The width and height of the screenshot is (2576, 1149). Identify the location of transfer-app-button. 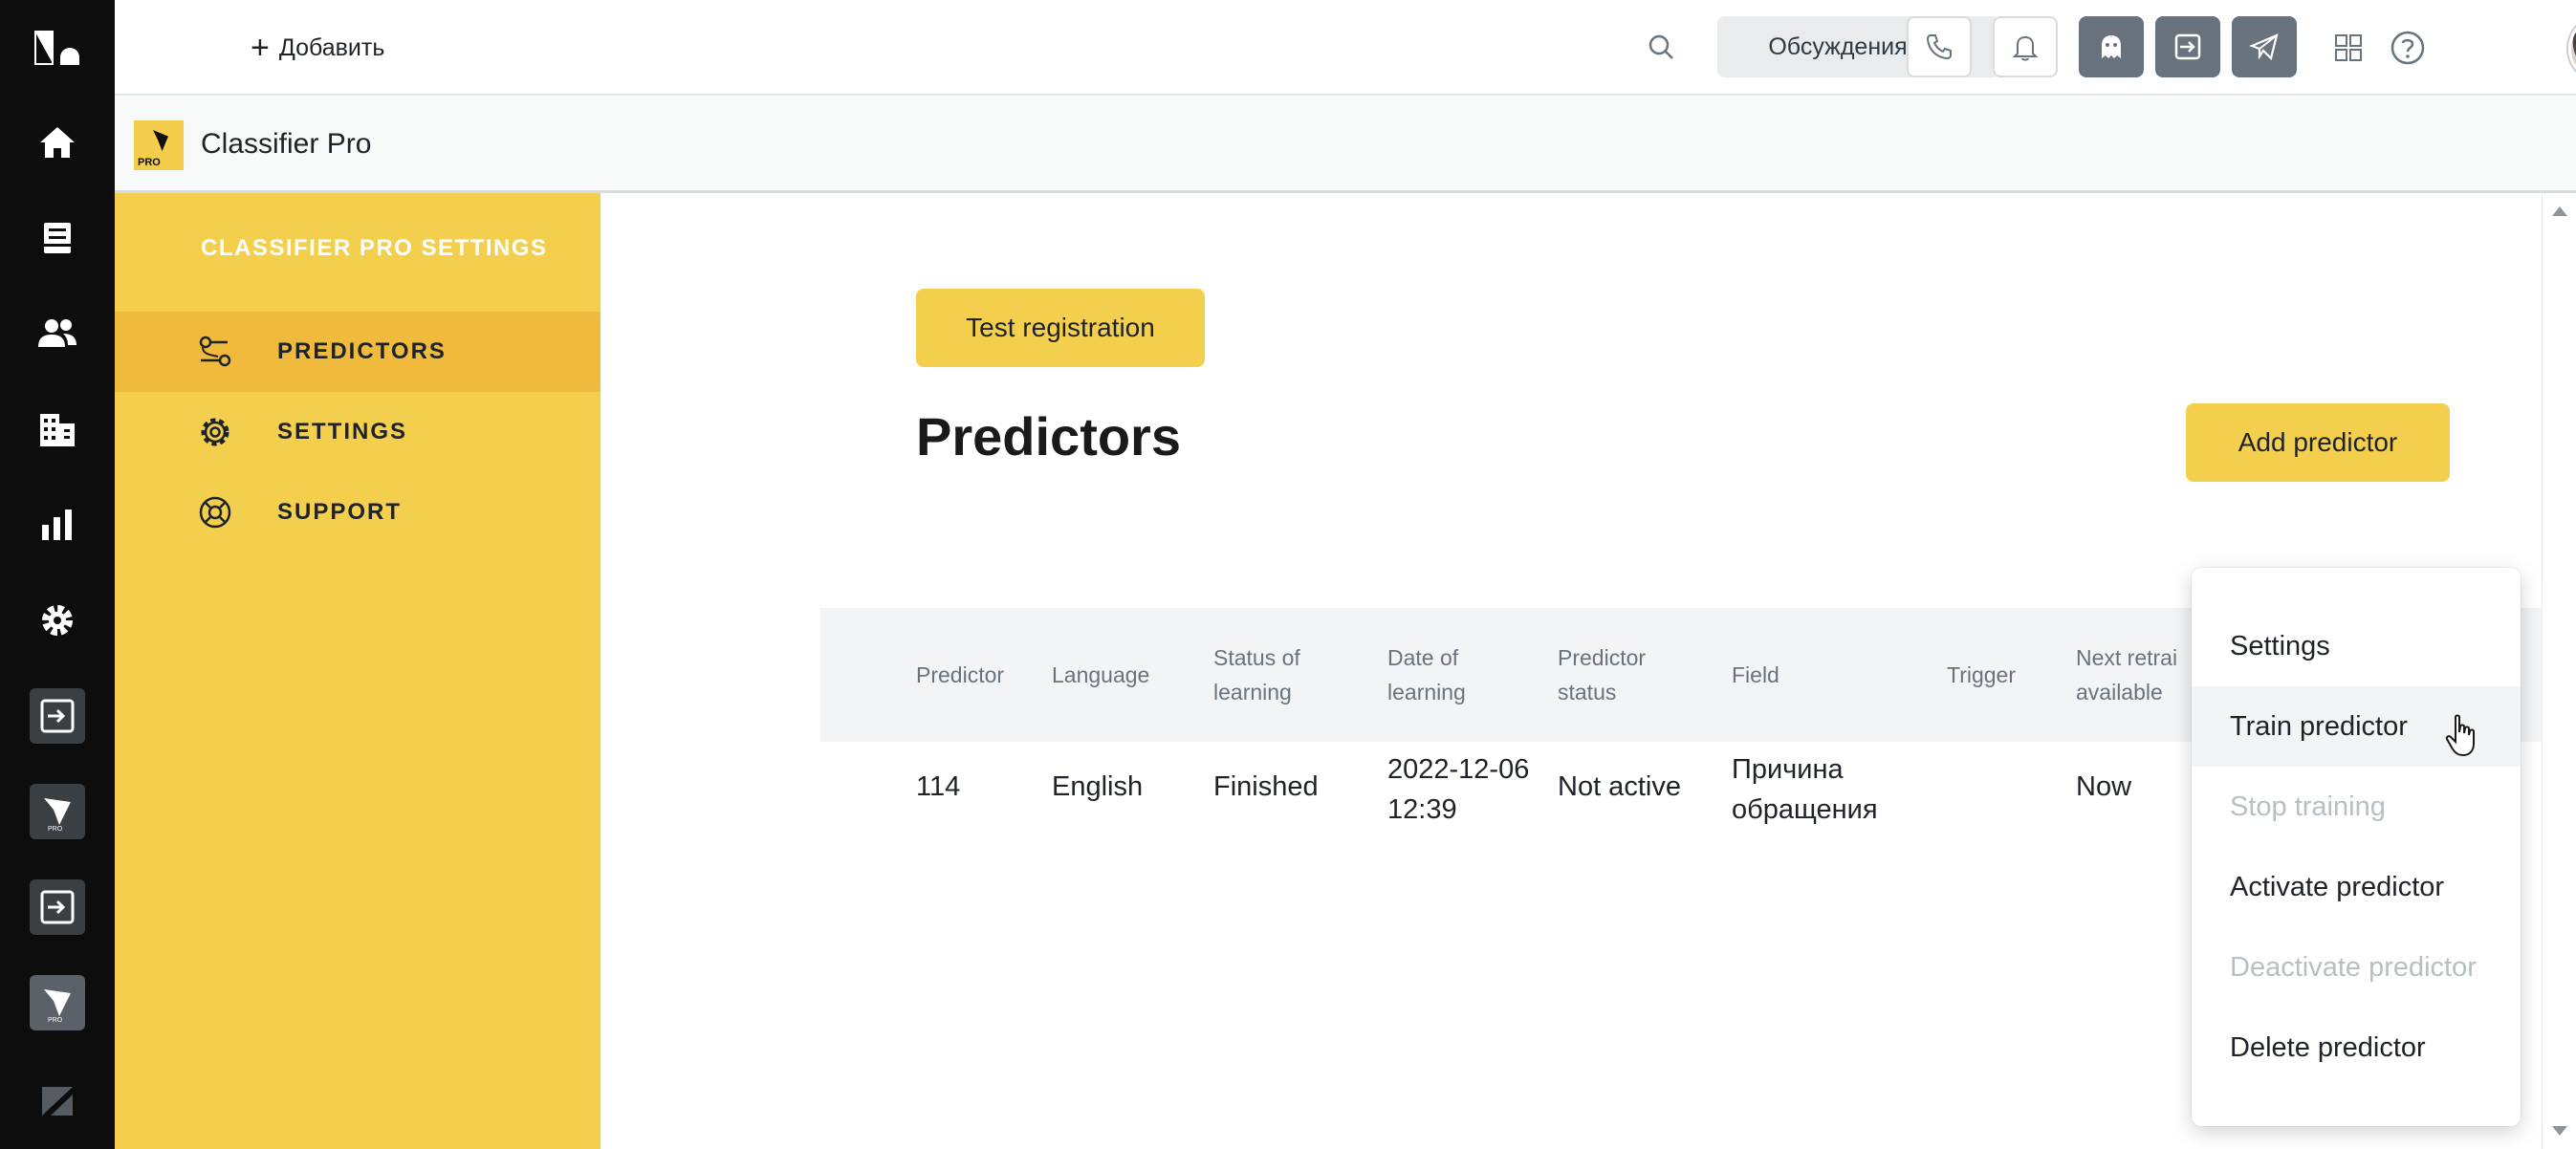
(2187, 46).